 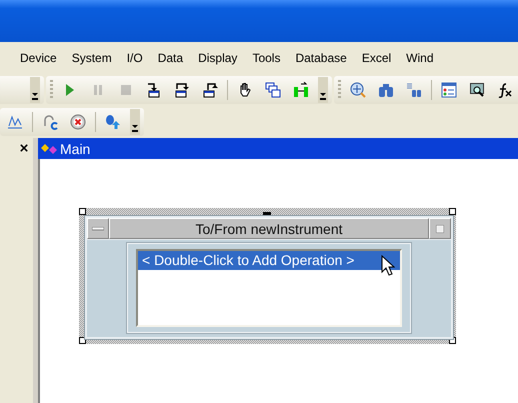 What do you see at coordinates (477, 90) in the screenshot?
I see `monitor-search-icon` at bounding box center [477, 90].